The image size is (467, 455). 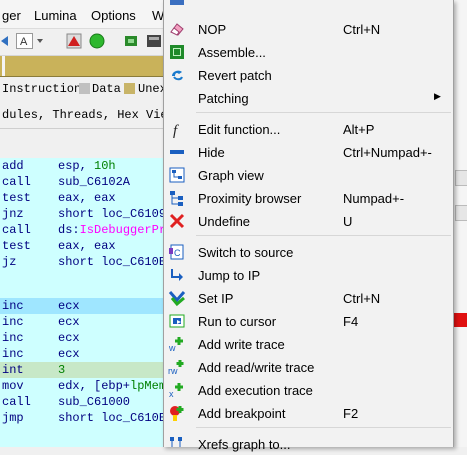 I want to click on asm-operand-part: 3, so click(x=62, y=370).